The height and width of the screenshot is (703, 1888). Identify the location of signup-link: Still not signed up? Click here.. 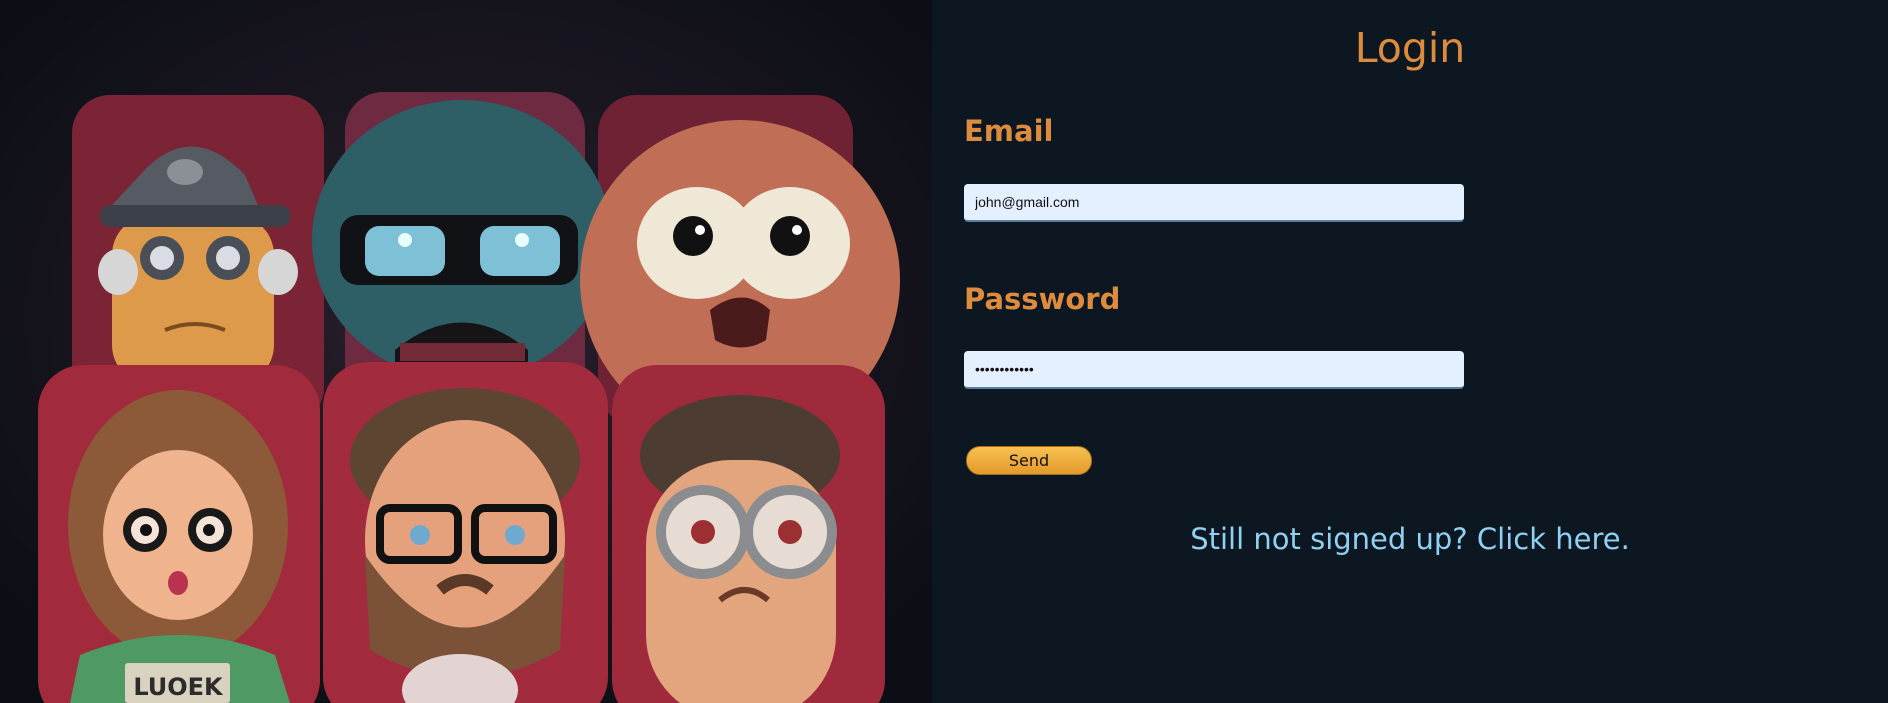
(1410, 539).